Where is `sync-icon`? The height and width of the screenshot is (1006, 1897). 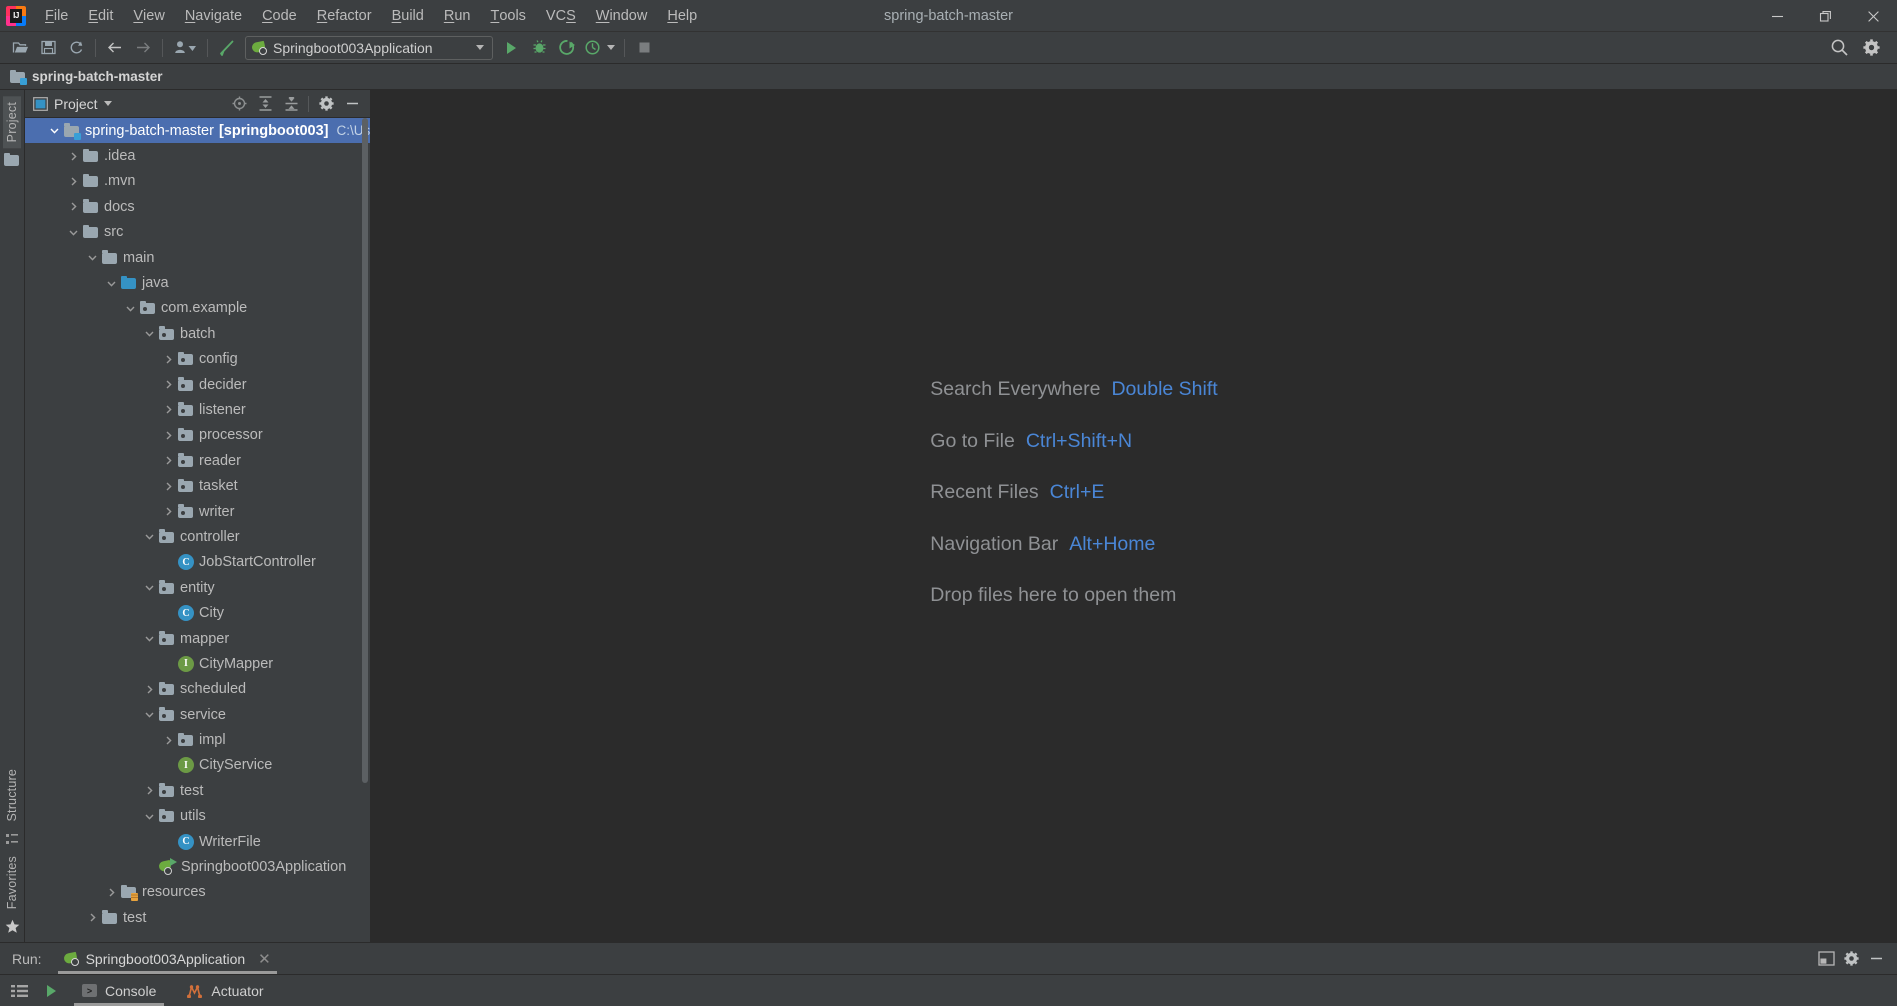
sync-icon is located at coordinates (76, 48).